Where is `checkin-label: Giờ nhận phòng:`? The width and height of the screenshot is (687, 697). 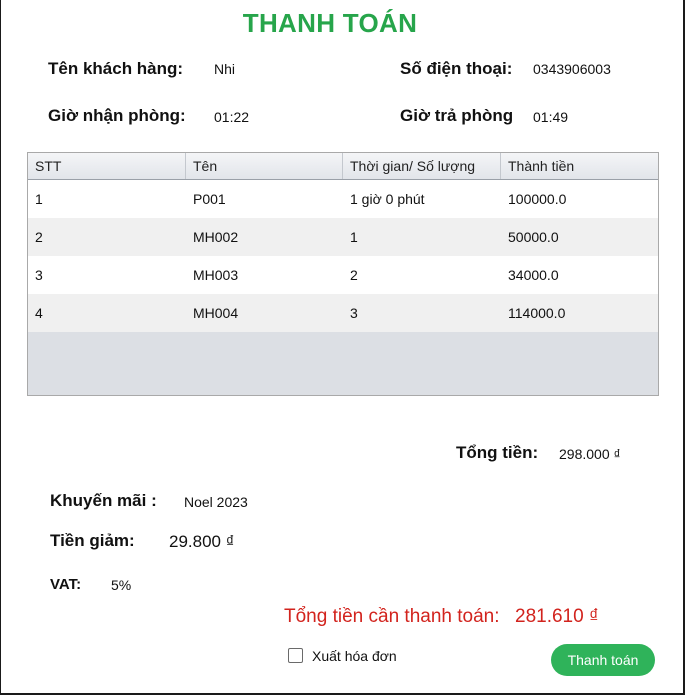
checkin-label: Giờ nhận phòng: is located at coordinates (117, 115).